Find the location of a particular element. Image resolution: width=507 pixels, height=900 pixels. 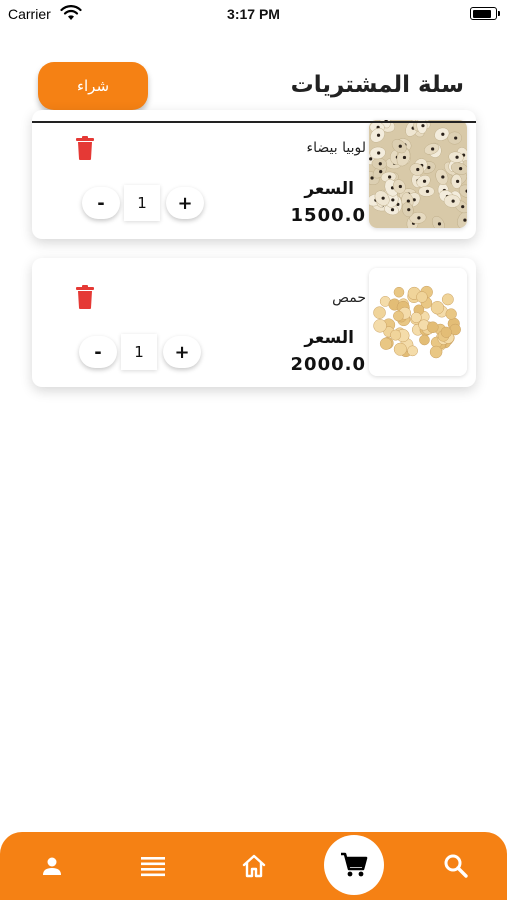

cart-icon is located at coordinates (354, 864).